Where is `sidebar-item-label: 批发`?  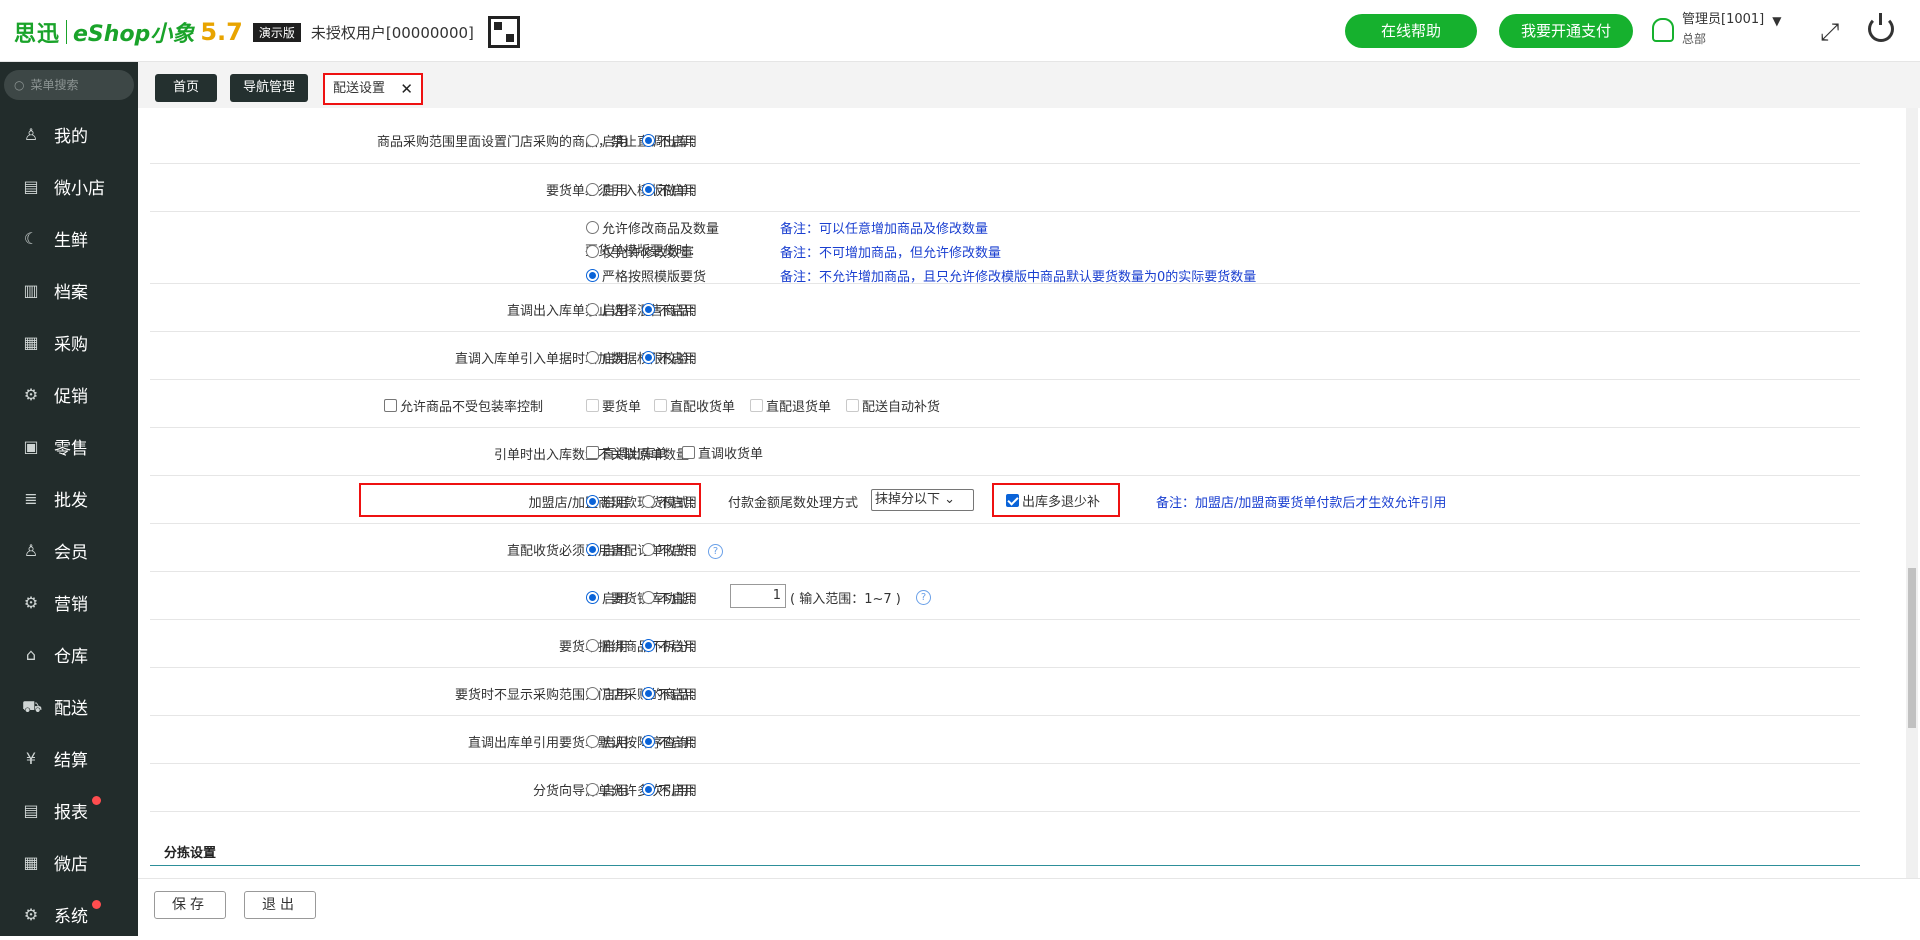 sidebar-item-label: 批发 is located at coordinates (71, 500).